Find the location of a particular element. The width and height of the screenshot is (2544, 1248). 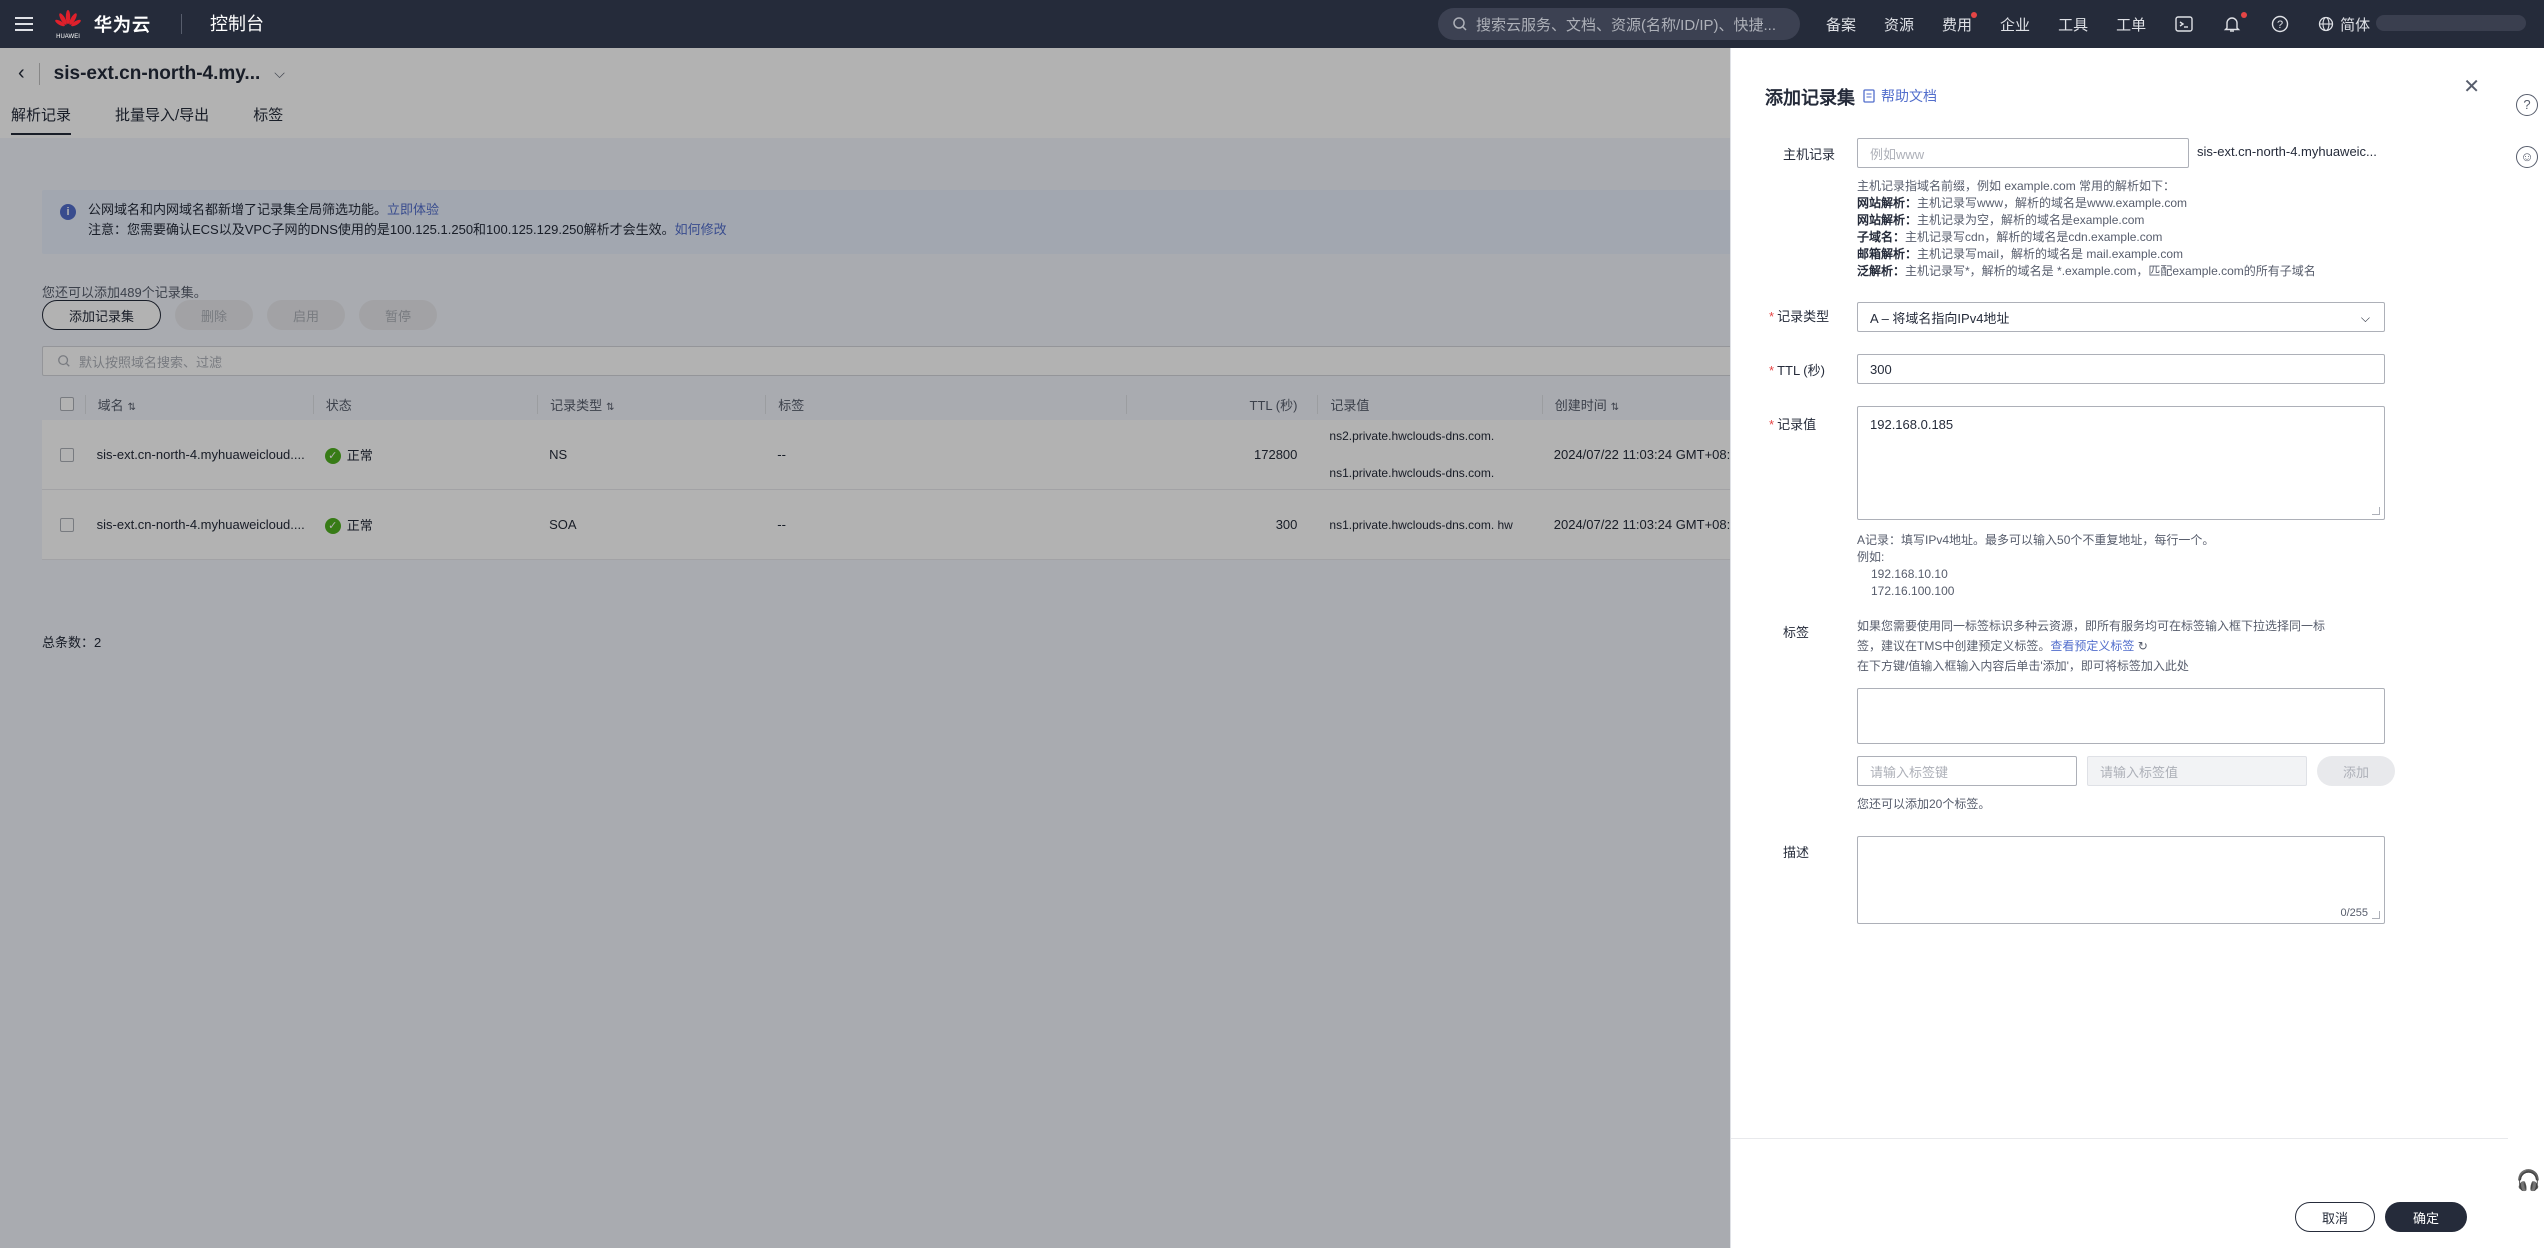

utility-rail: ? ☺ 🎧 is located at coordinates (2526, 648).